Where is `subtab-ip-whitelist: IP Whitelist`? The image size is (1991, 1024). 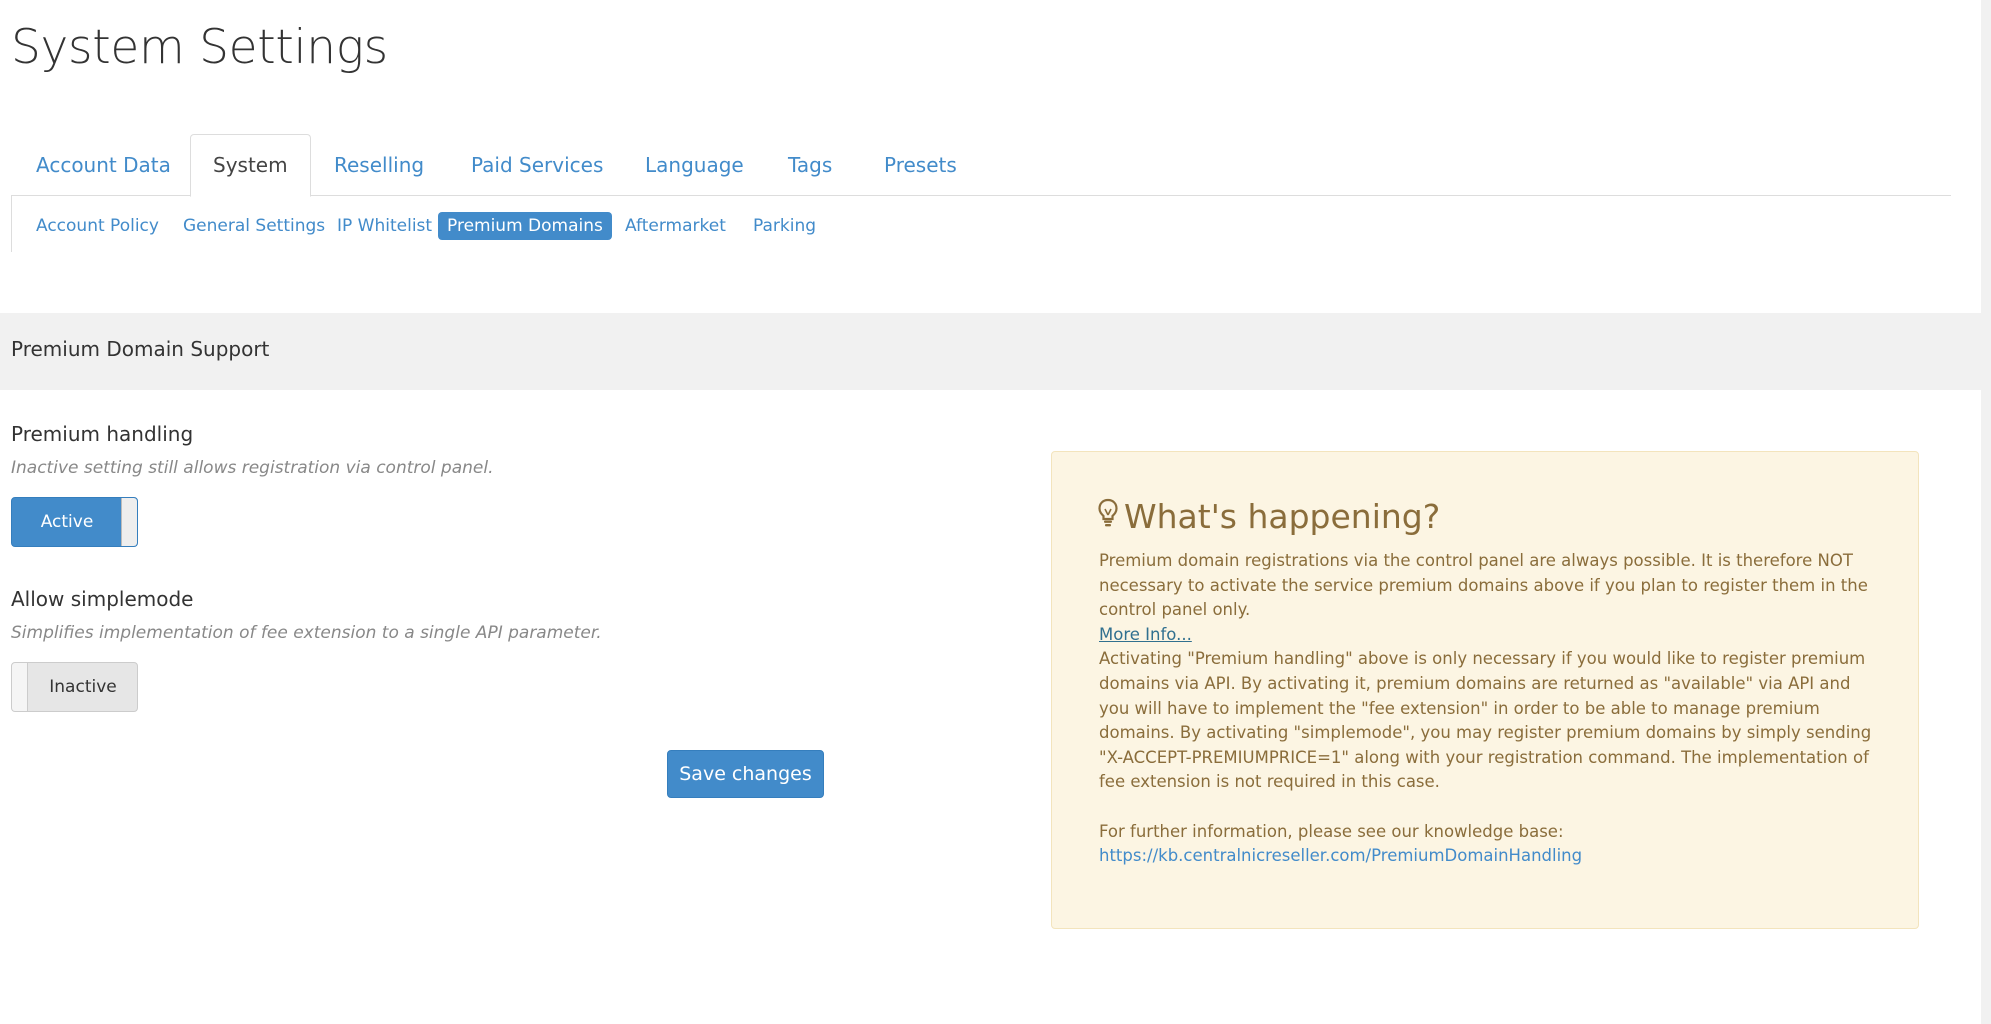
subtab-ip-whitelist: IP Whitelist is located at coordinates (384, 226).